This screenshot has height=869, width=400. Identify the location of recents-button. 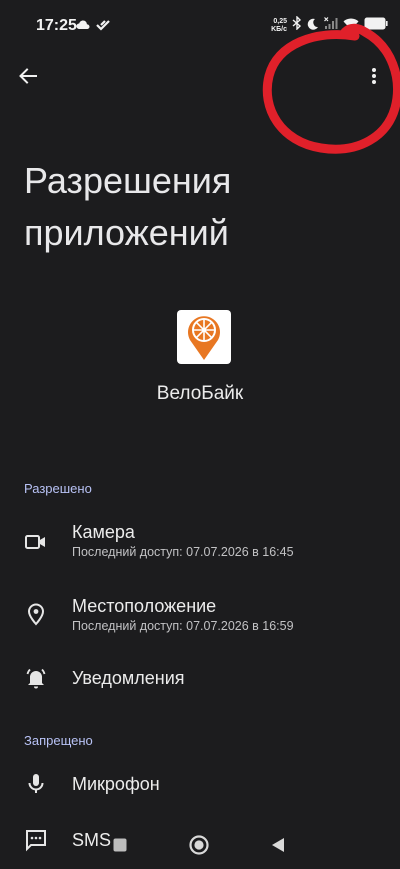
(120, 845).